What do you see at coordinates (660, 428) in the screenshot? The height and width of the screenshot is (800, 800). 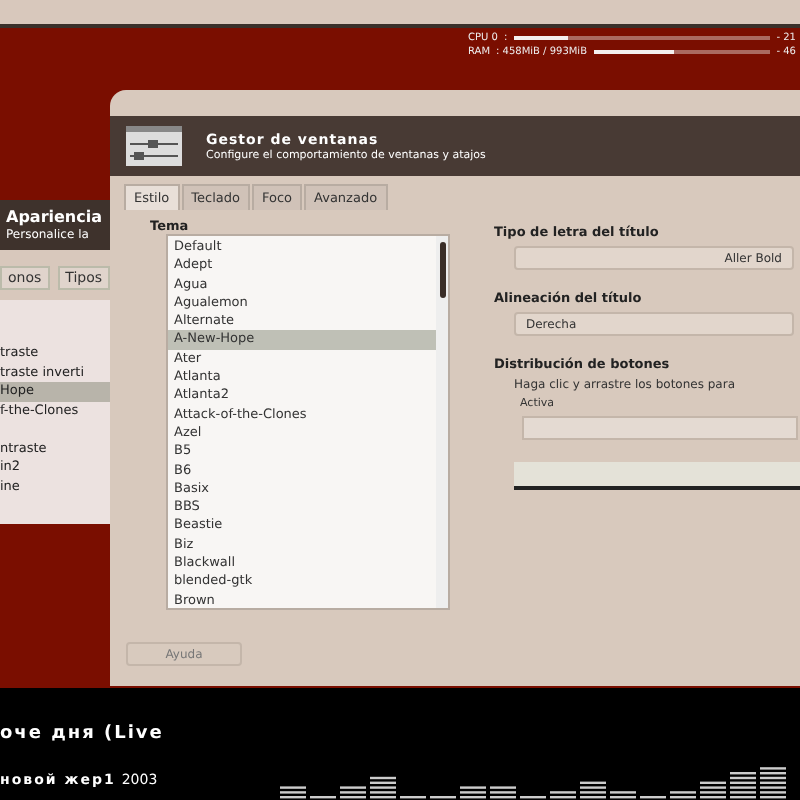 I see `active-buttons-field` at bounding box center [660, 428].